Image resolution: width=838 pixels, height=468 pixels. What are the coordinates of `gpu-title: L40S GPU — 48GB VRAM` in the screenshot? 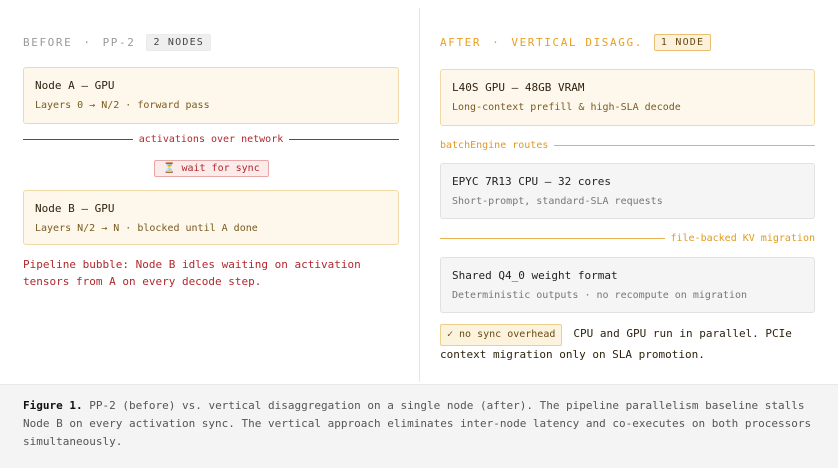 It's located at (518, 87).